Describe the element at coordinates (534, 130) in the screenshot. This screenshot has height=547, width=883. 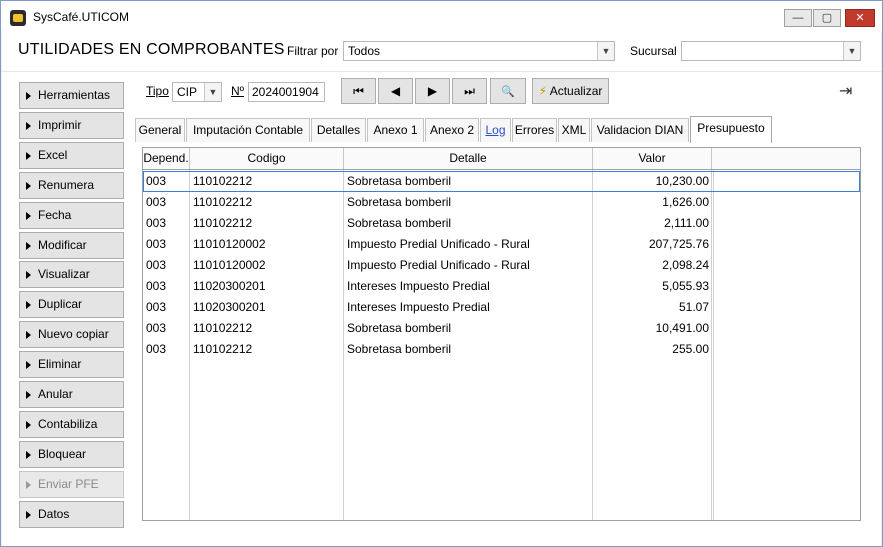
I see `tab-errores: Errores` at that location.